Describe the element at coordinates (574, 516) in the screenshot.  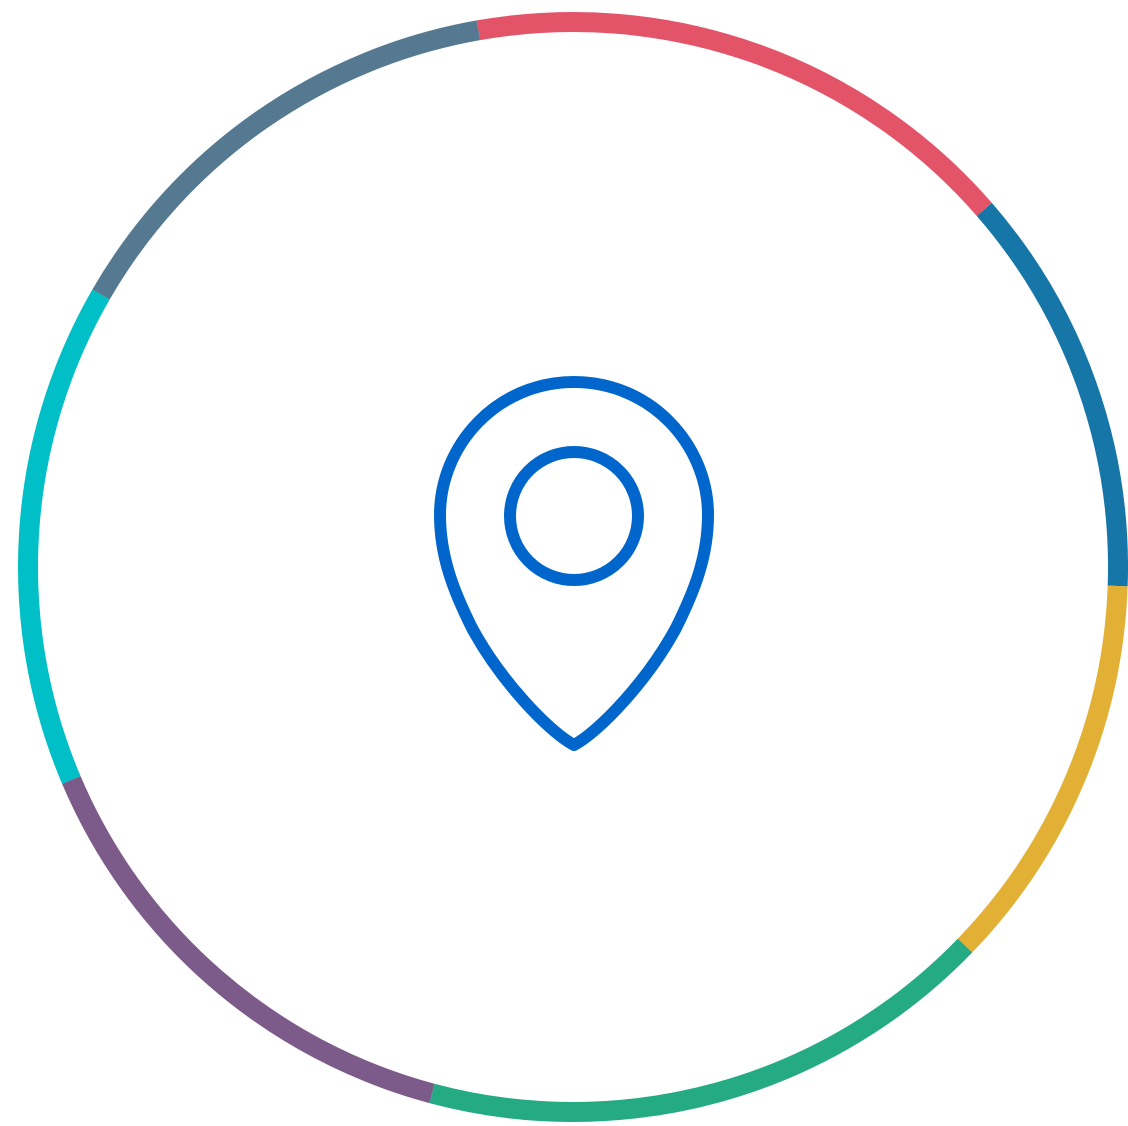
I see `pin-inner-circle` at that location.